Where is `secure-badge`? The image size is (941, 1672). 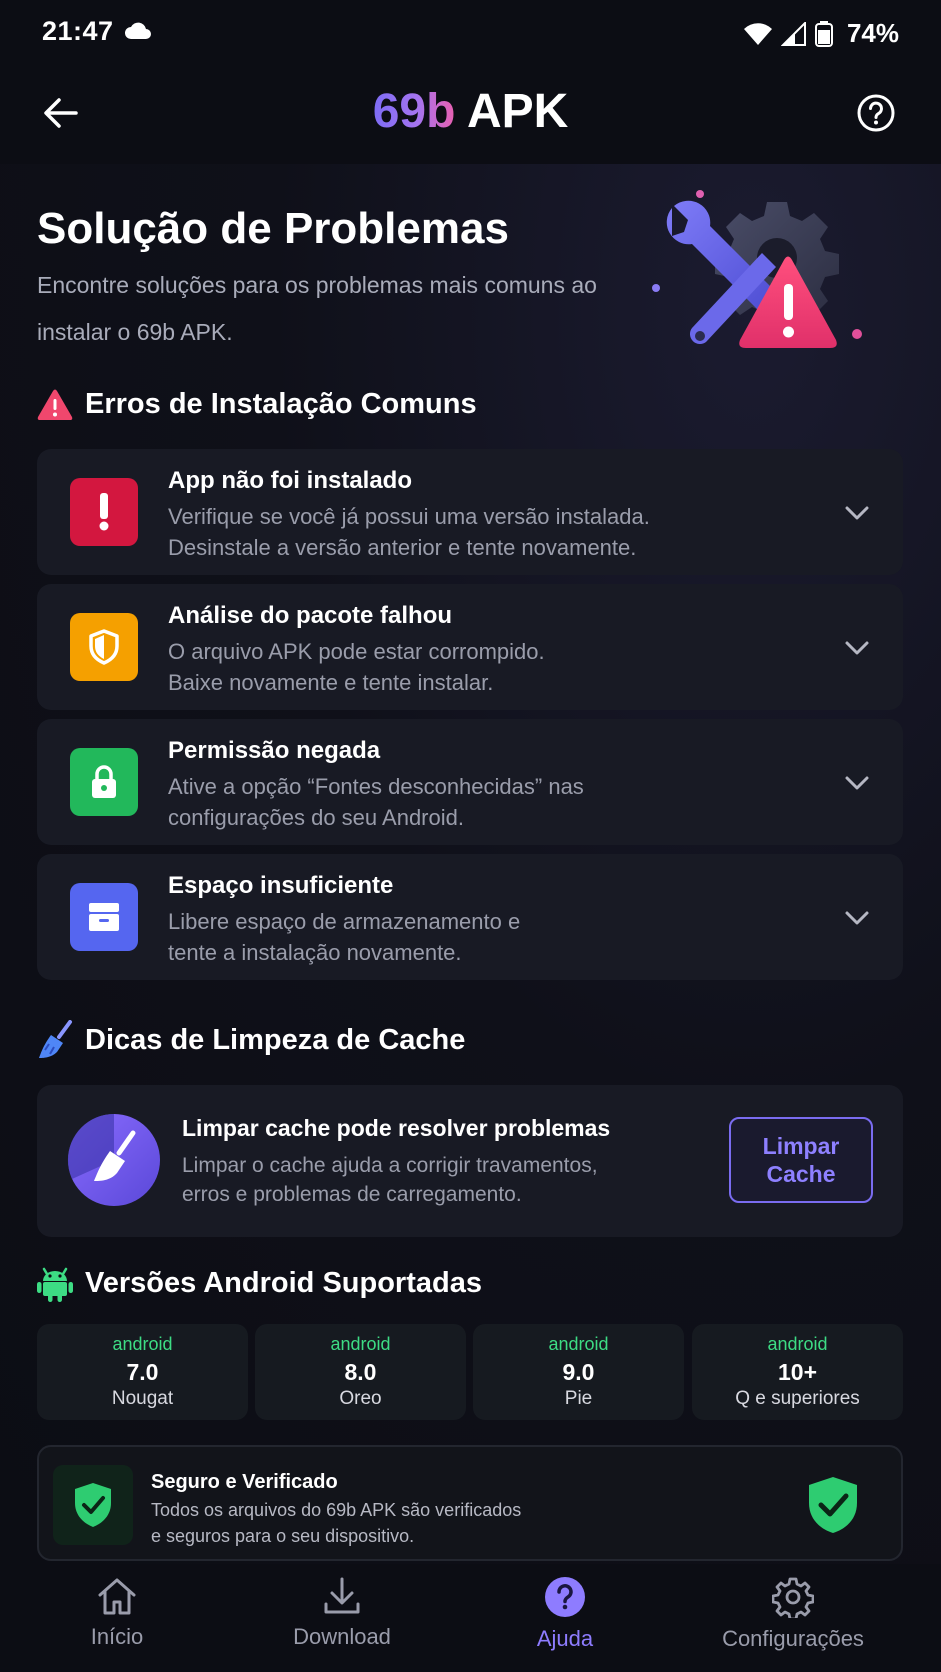 secure-badge is located at coordinates (93, 1505).